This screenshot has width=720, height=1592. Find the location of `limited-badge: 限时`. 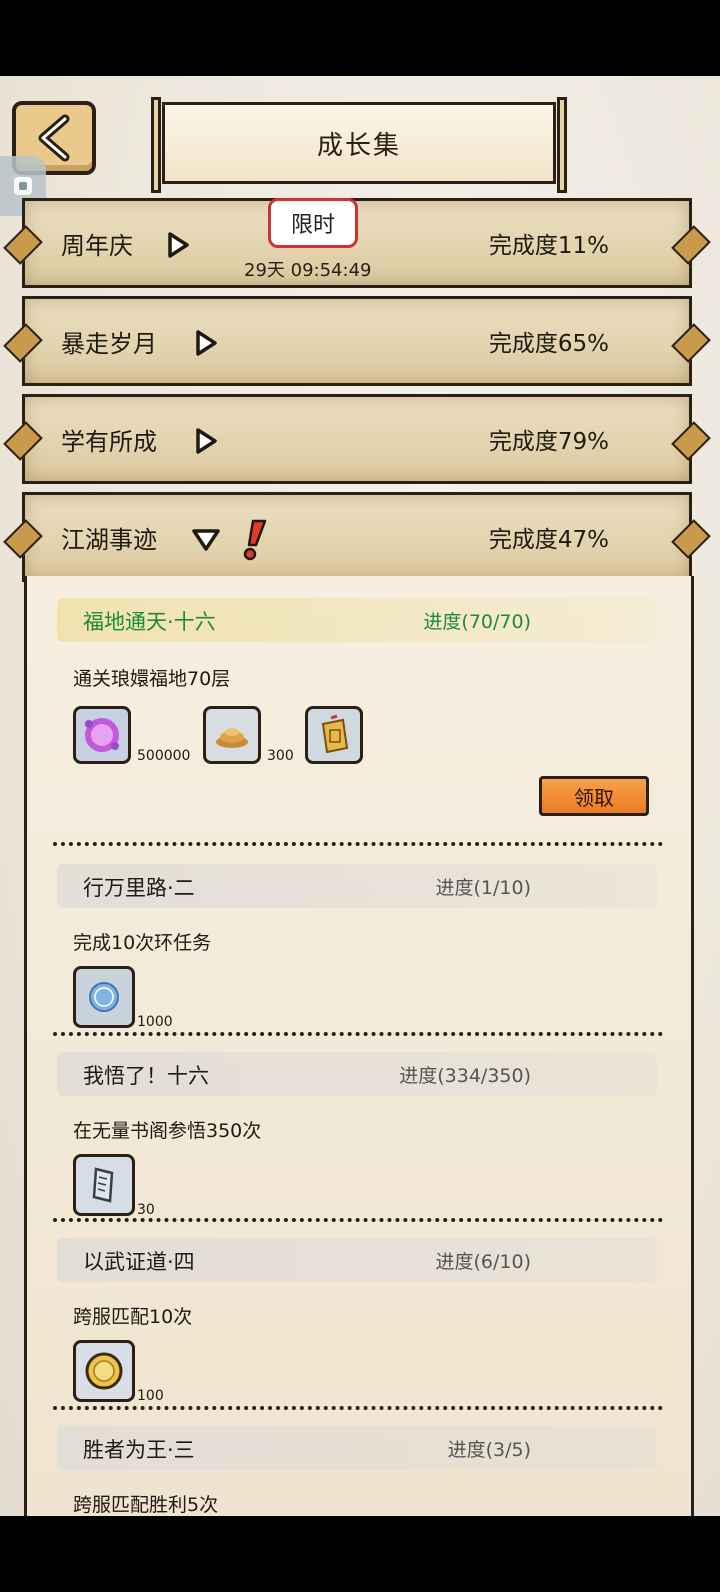

limited-badge: 限时 is located at coordinates (313, 223).